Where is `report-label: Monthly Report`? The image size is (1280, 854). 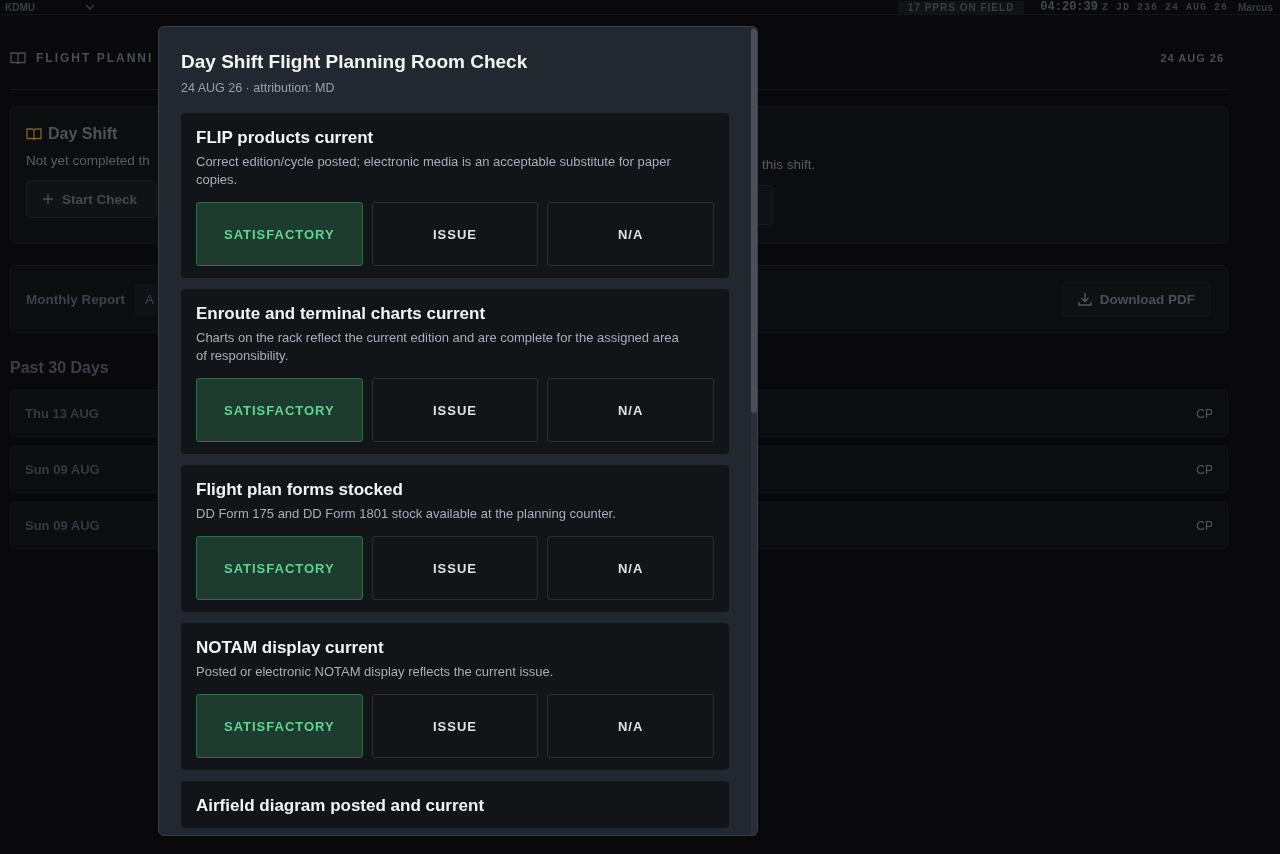 report-label: Monthly Report is located at coordinates (75, 299).